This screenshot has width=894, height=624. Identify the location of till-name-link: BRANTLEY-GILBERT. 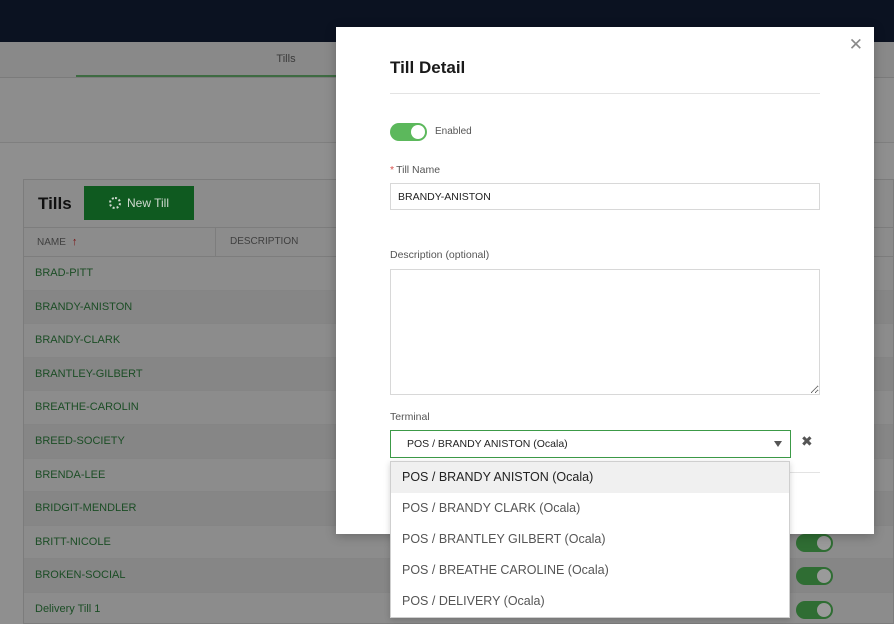
(89, 374).